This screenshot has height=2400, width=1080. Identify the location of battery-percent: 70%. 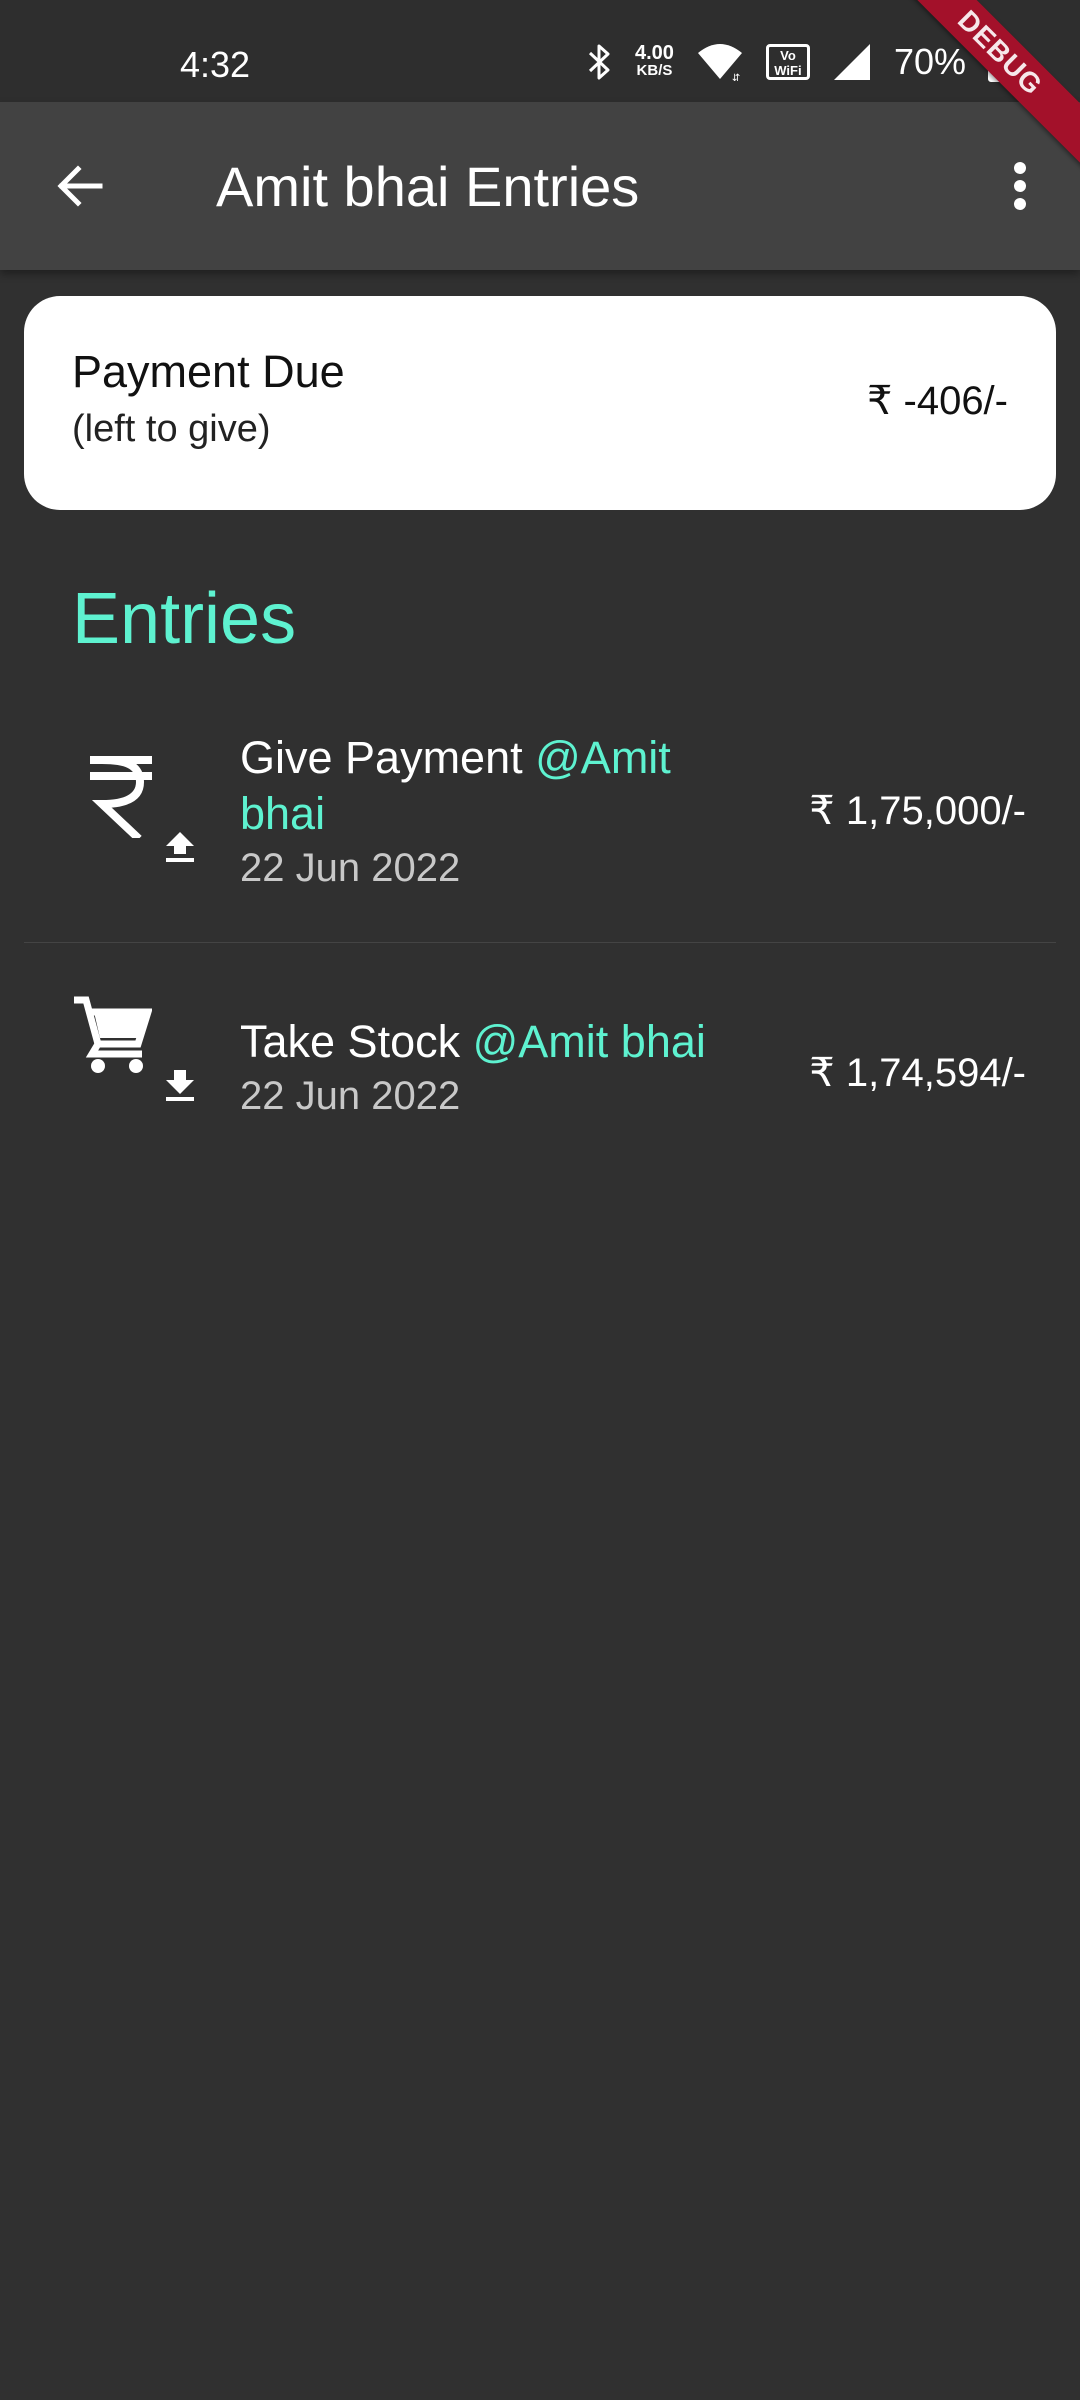
(929, 61).